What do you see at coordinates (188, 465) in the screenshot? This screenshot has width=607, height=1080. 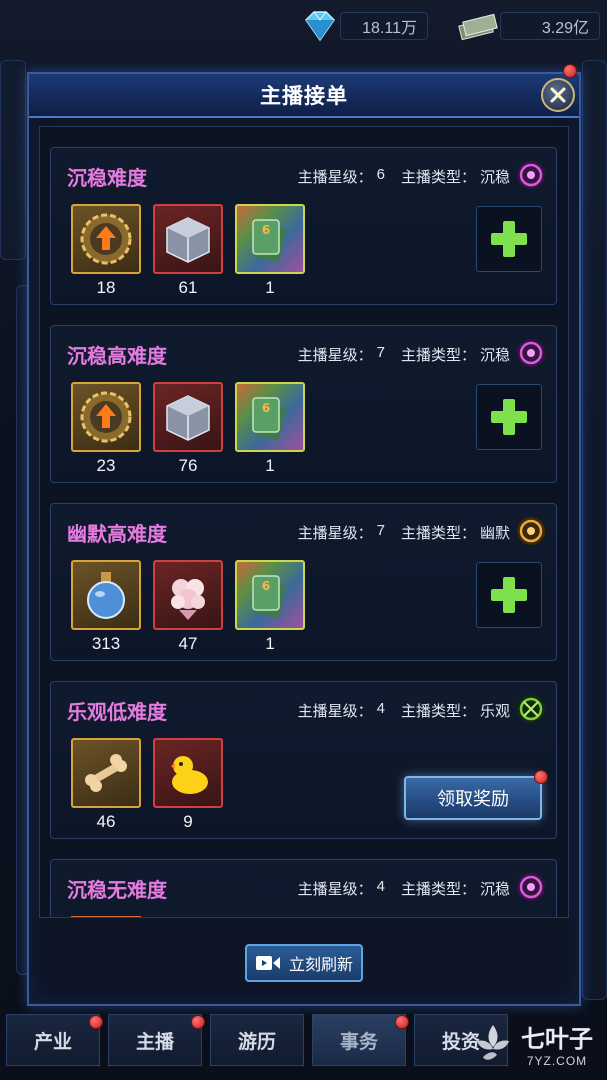 I see `item-count: 76` at bounding box center [188, 465].